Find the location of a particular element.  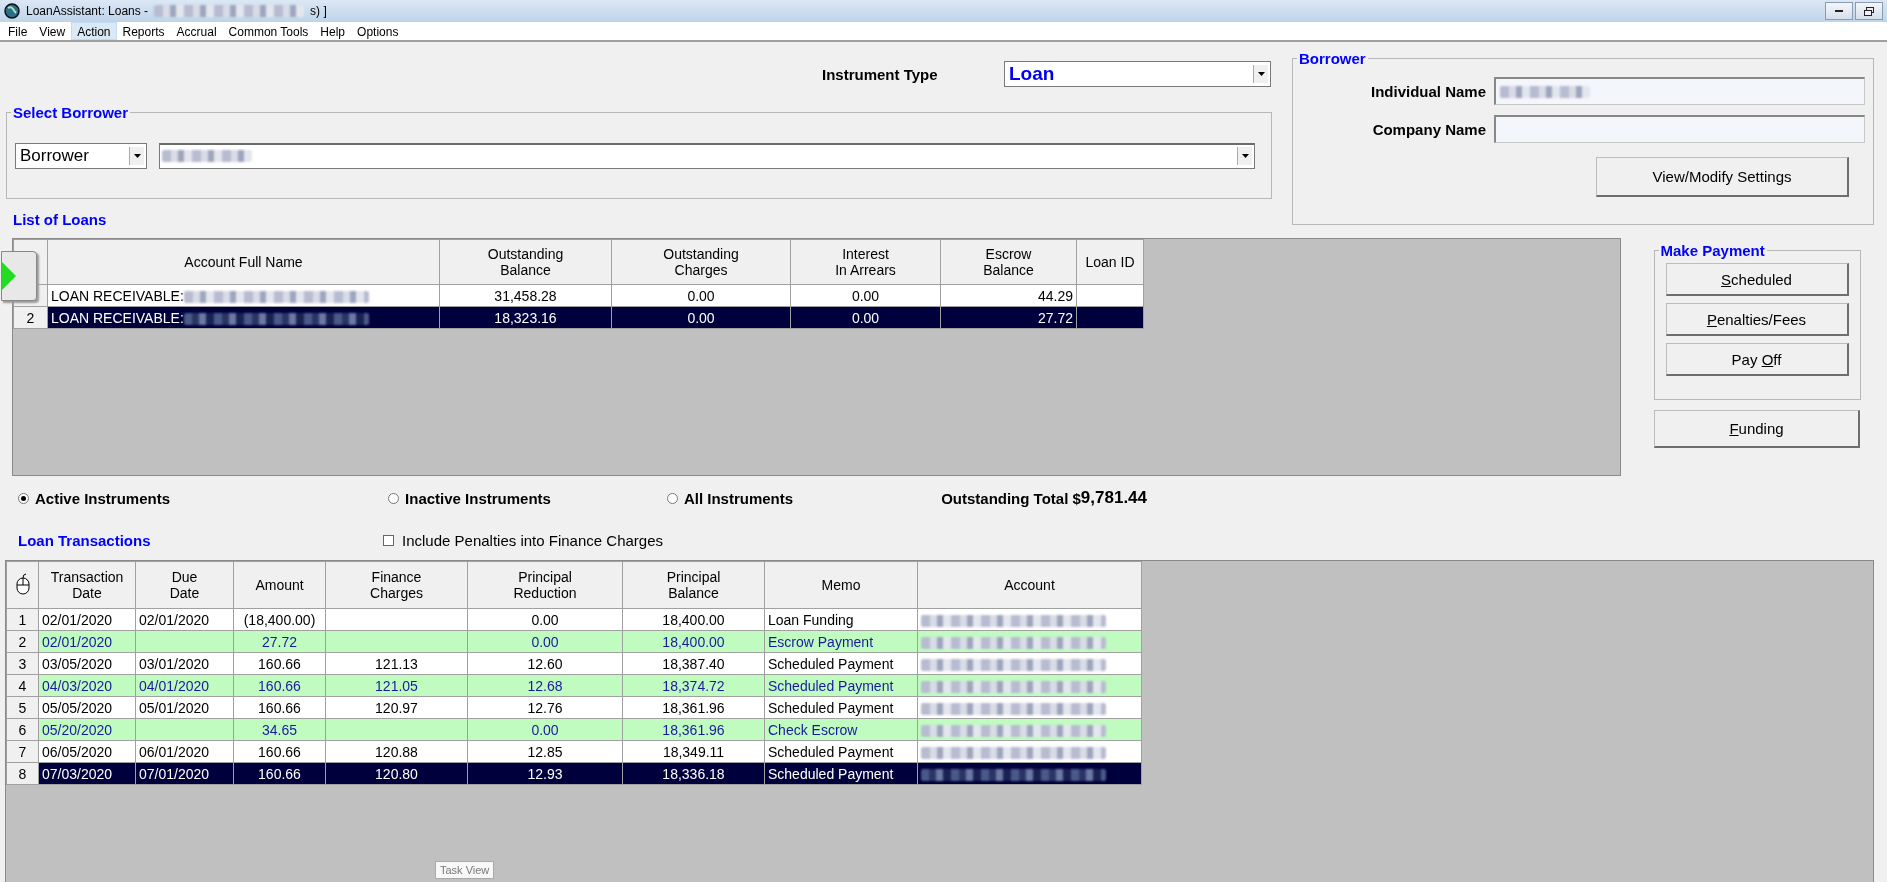

field-label: Individual Name is located at coordinates (1427, 91).